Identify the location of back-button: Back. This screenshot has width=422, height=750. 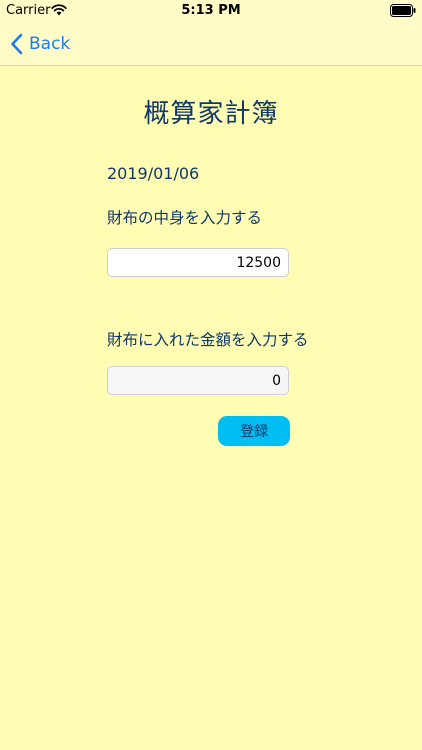
(40, 44).